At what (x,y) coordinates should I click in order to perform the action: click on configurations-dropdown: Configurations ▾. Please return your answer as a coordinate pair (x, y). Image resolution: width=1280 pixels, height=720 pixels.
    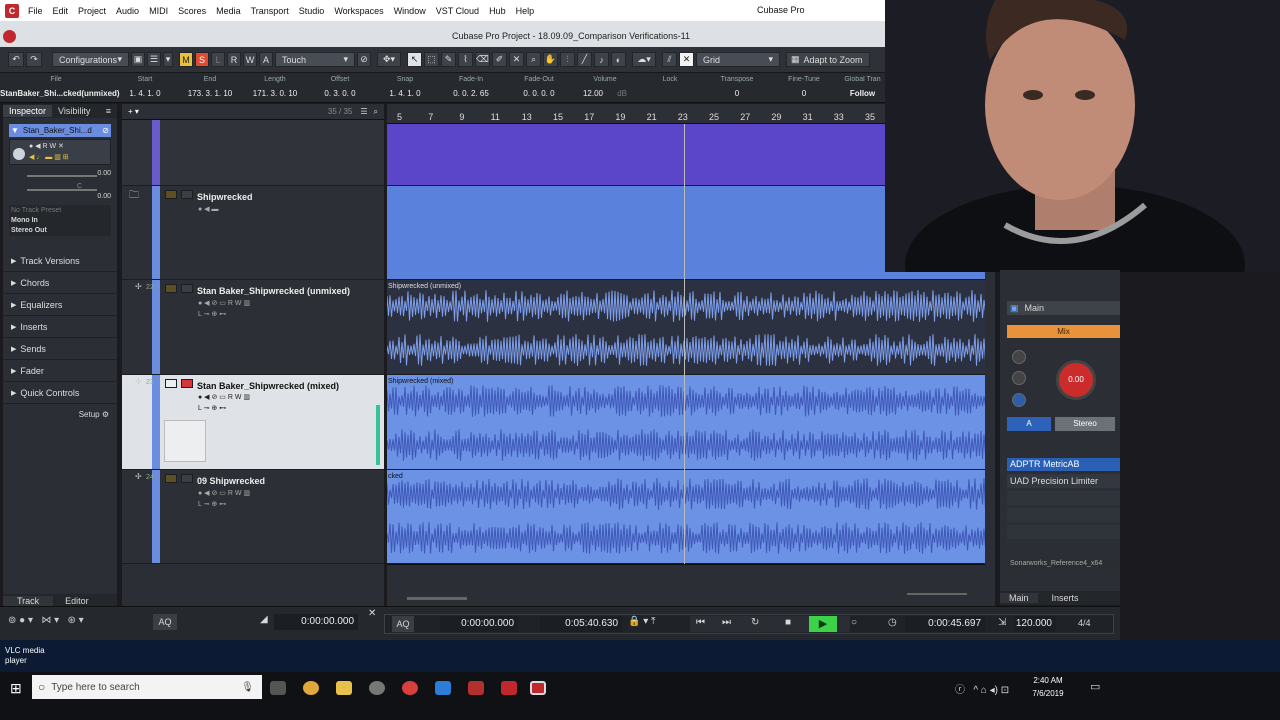
    Looking at the image, I should click on (90, 59).